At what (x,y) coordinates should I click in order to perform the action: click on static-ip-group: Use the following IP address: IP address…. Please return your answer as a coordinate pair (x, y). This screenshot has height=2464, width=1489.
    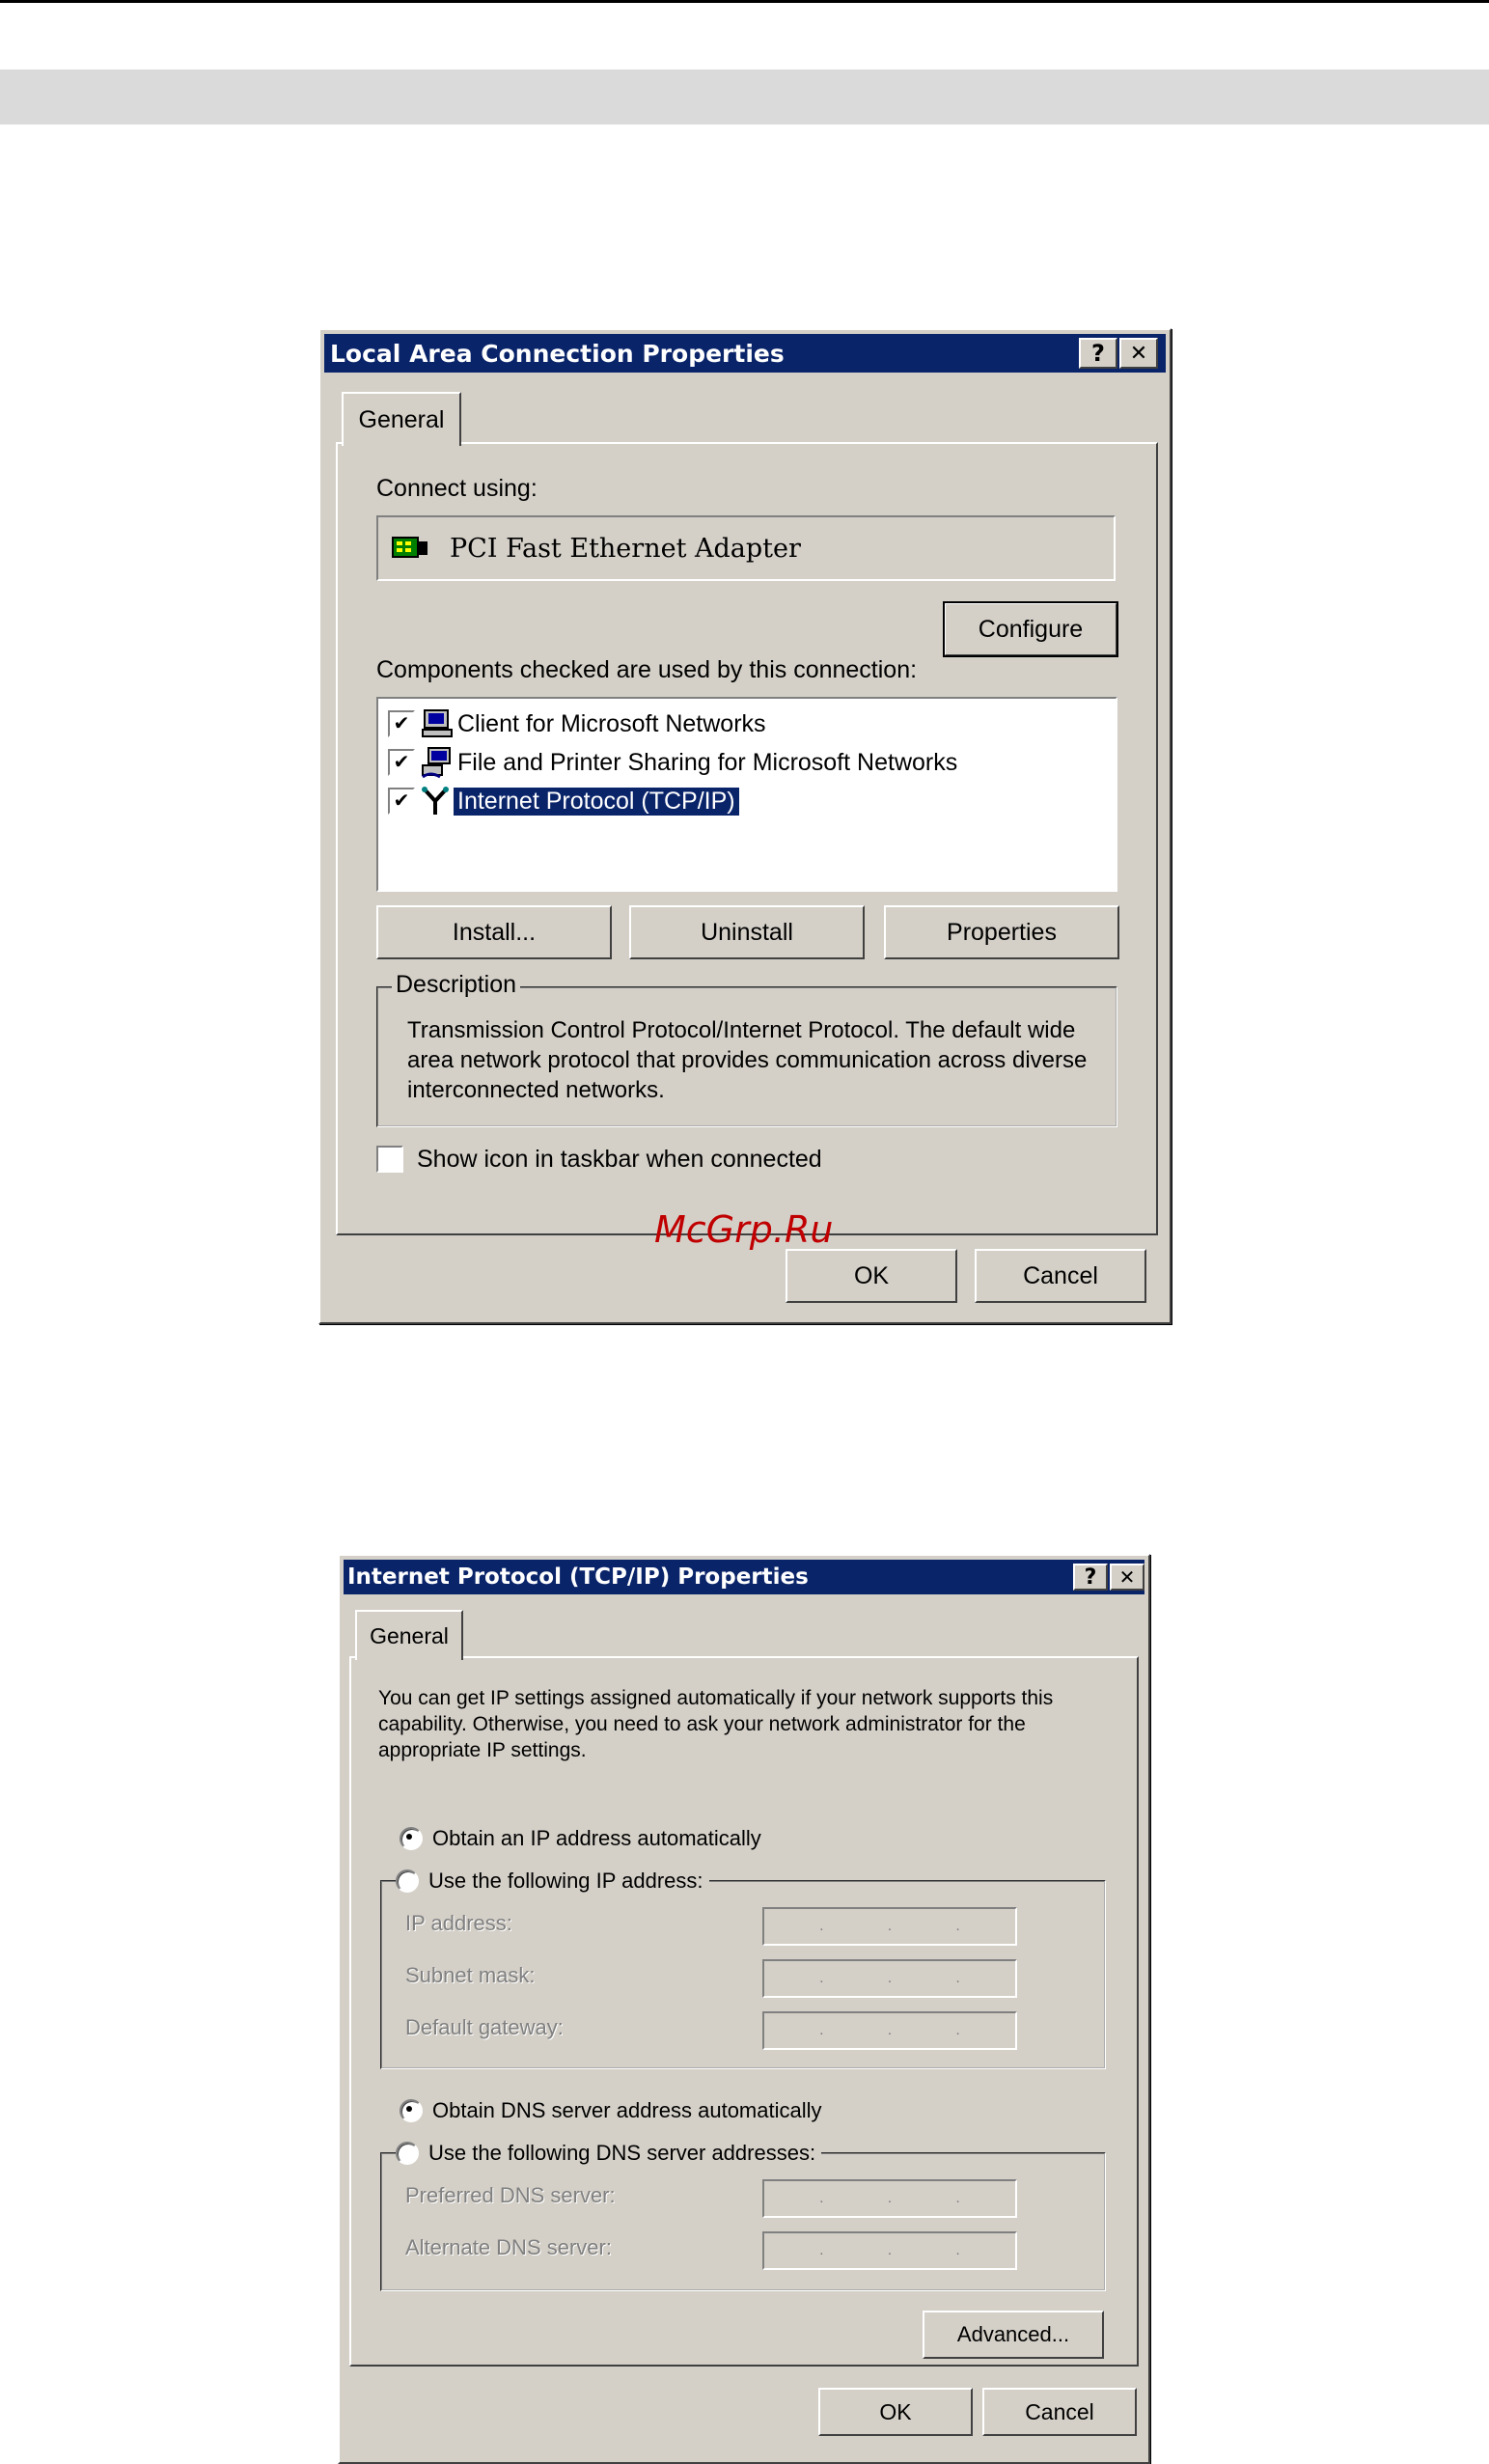
    Looking at the image, I should click on (743, 1968).